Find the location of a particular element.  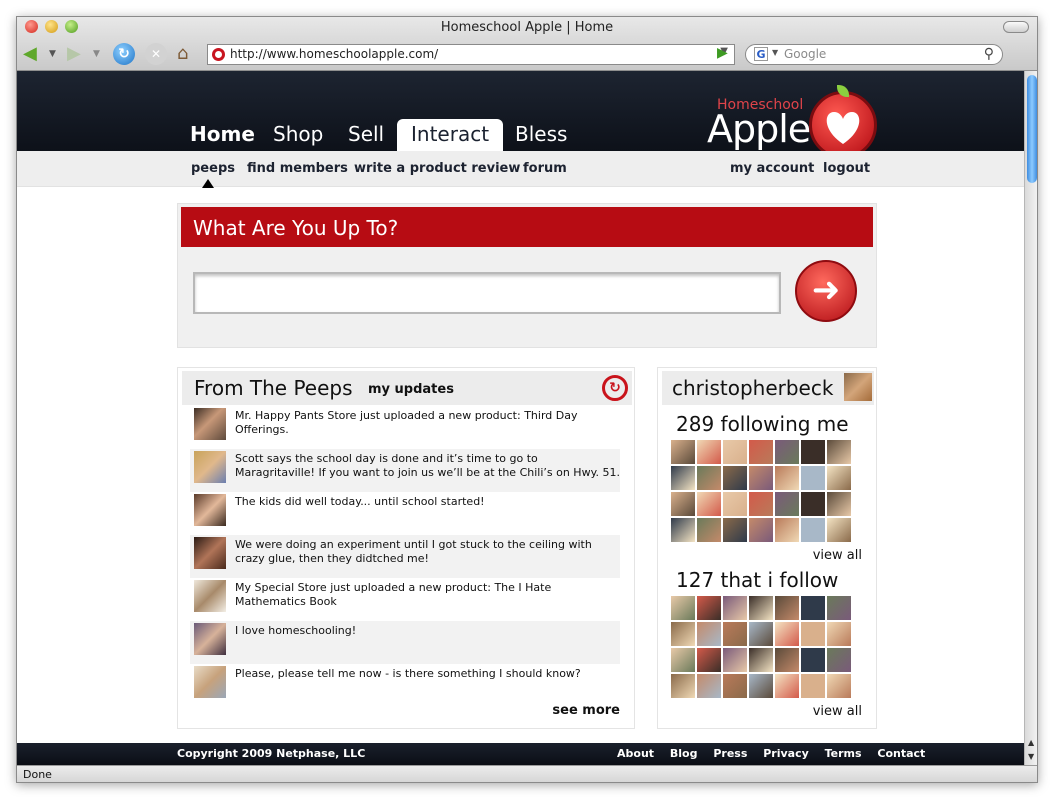

tab-sell: Sell is located at coordinates (366, 135).